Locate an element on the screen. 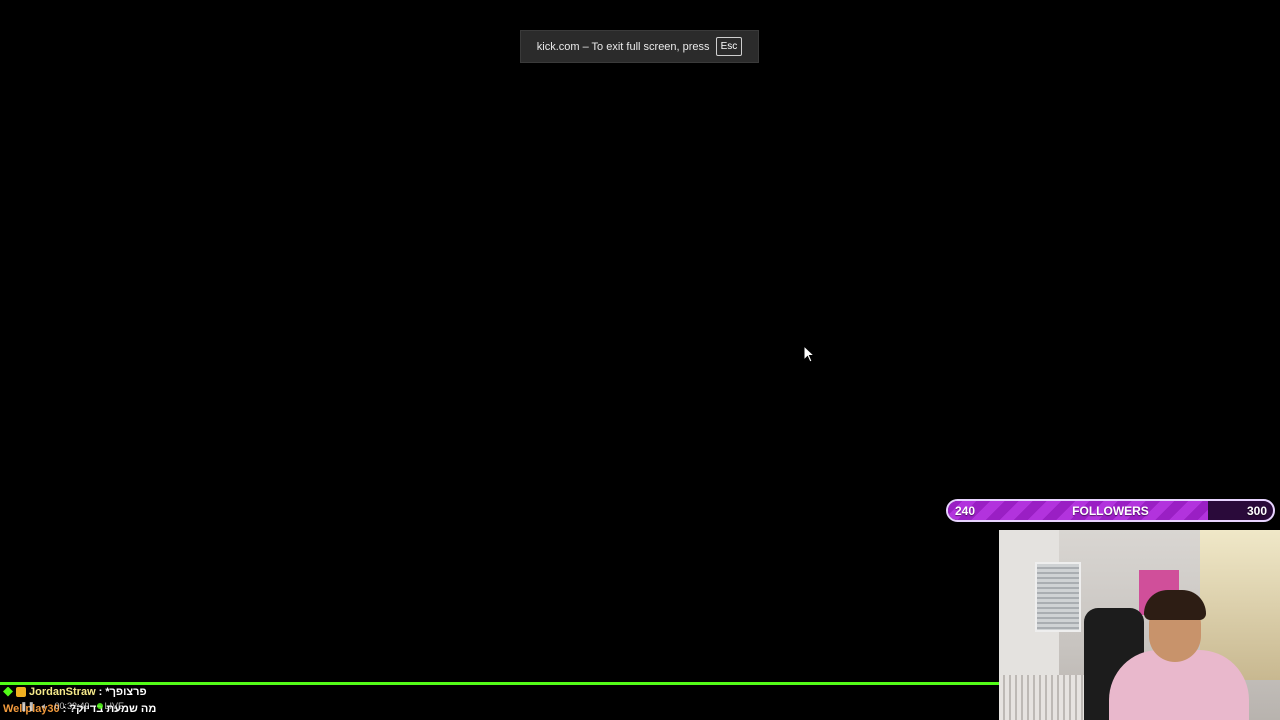  live-dot-icon is located at coordinates (99, 706).